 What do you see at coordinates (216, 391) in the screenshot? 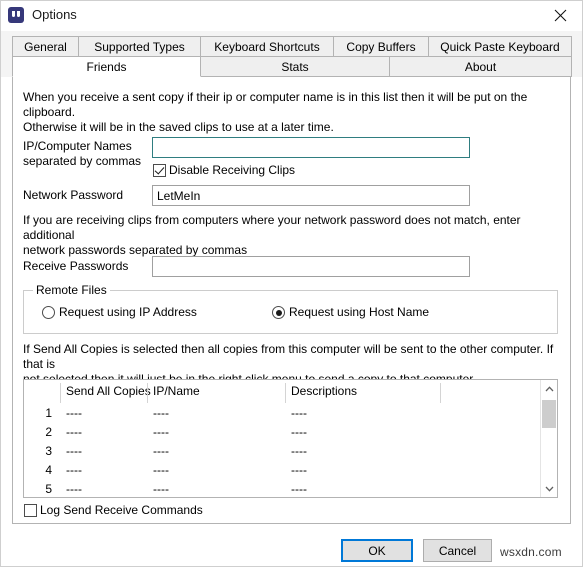
I see `grid-header-ip-name: IP/Name` at bounding box center [216, 391].